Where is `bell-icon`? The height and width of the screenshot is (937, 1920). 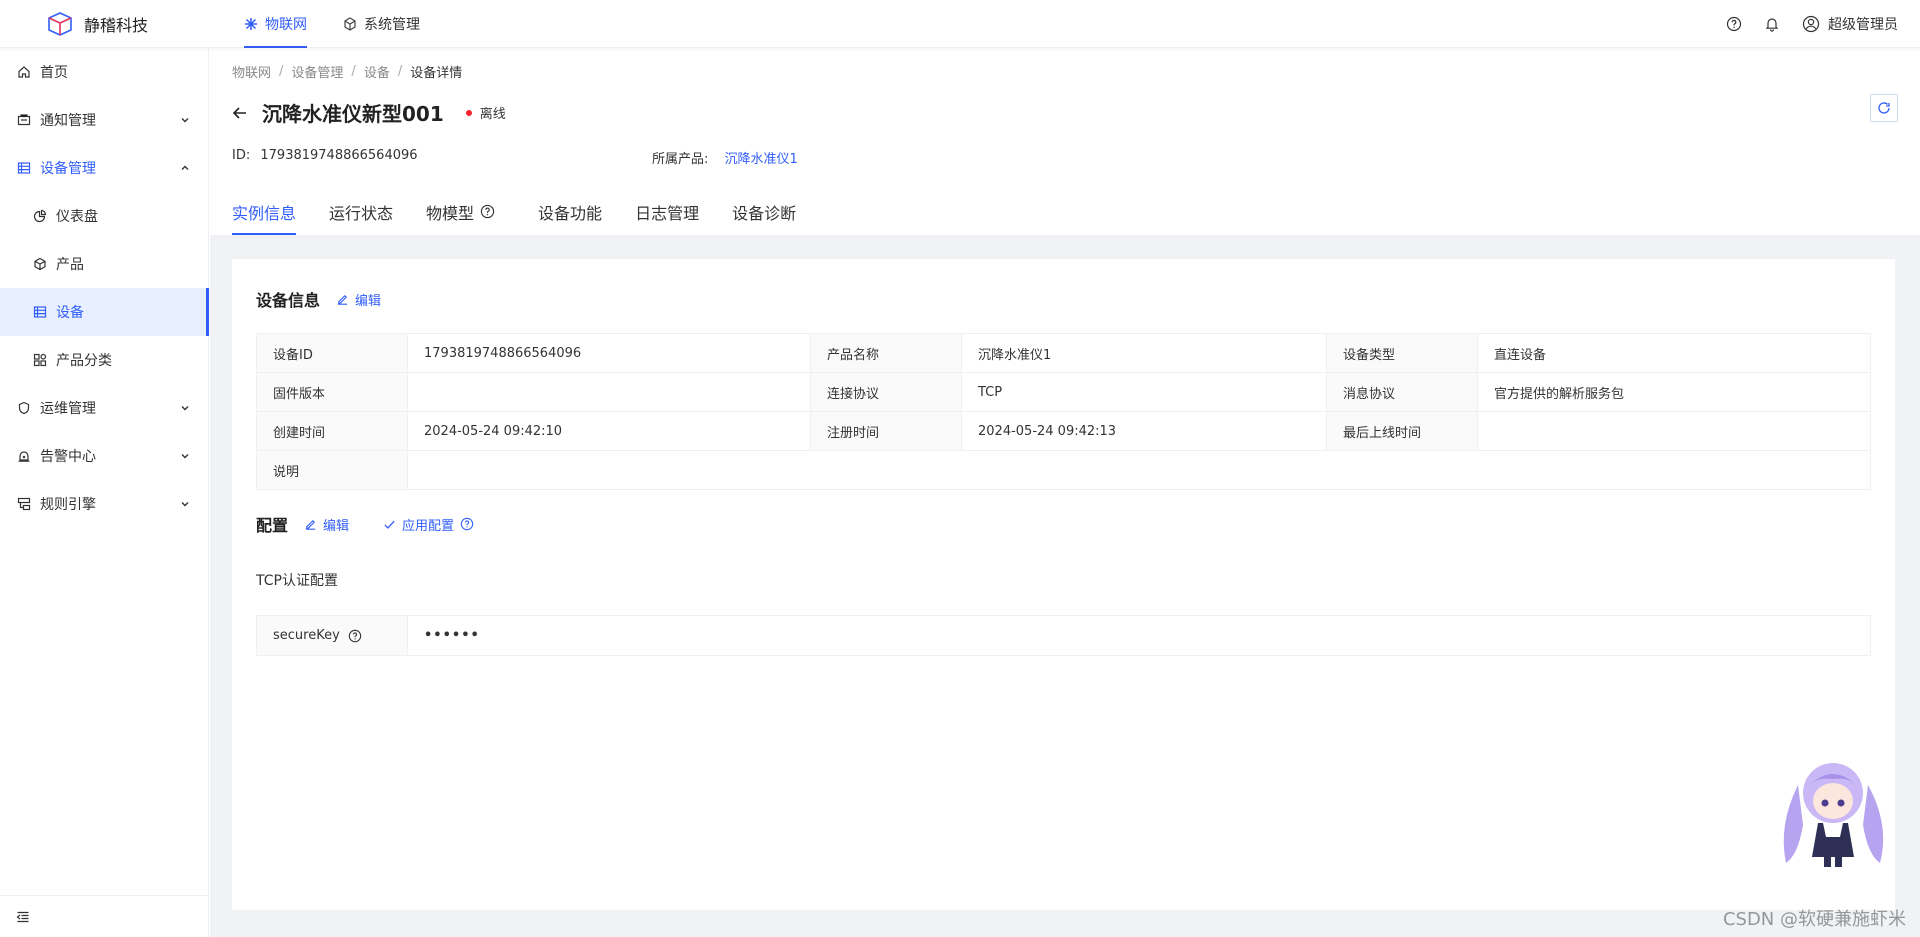
bell-icon is located at coordinates (1772, 24).